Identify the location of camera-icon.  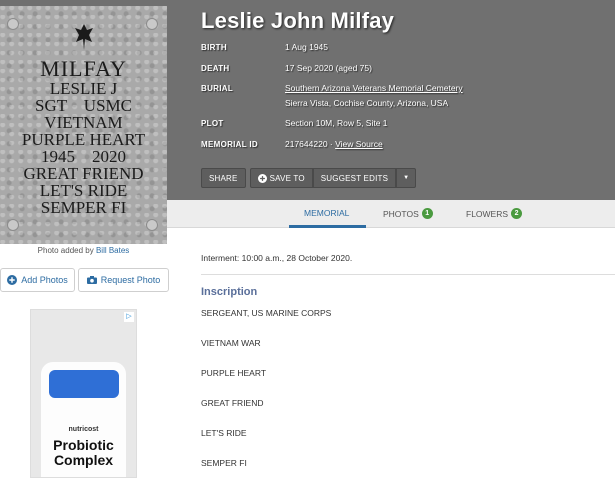
(91, 280).